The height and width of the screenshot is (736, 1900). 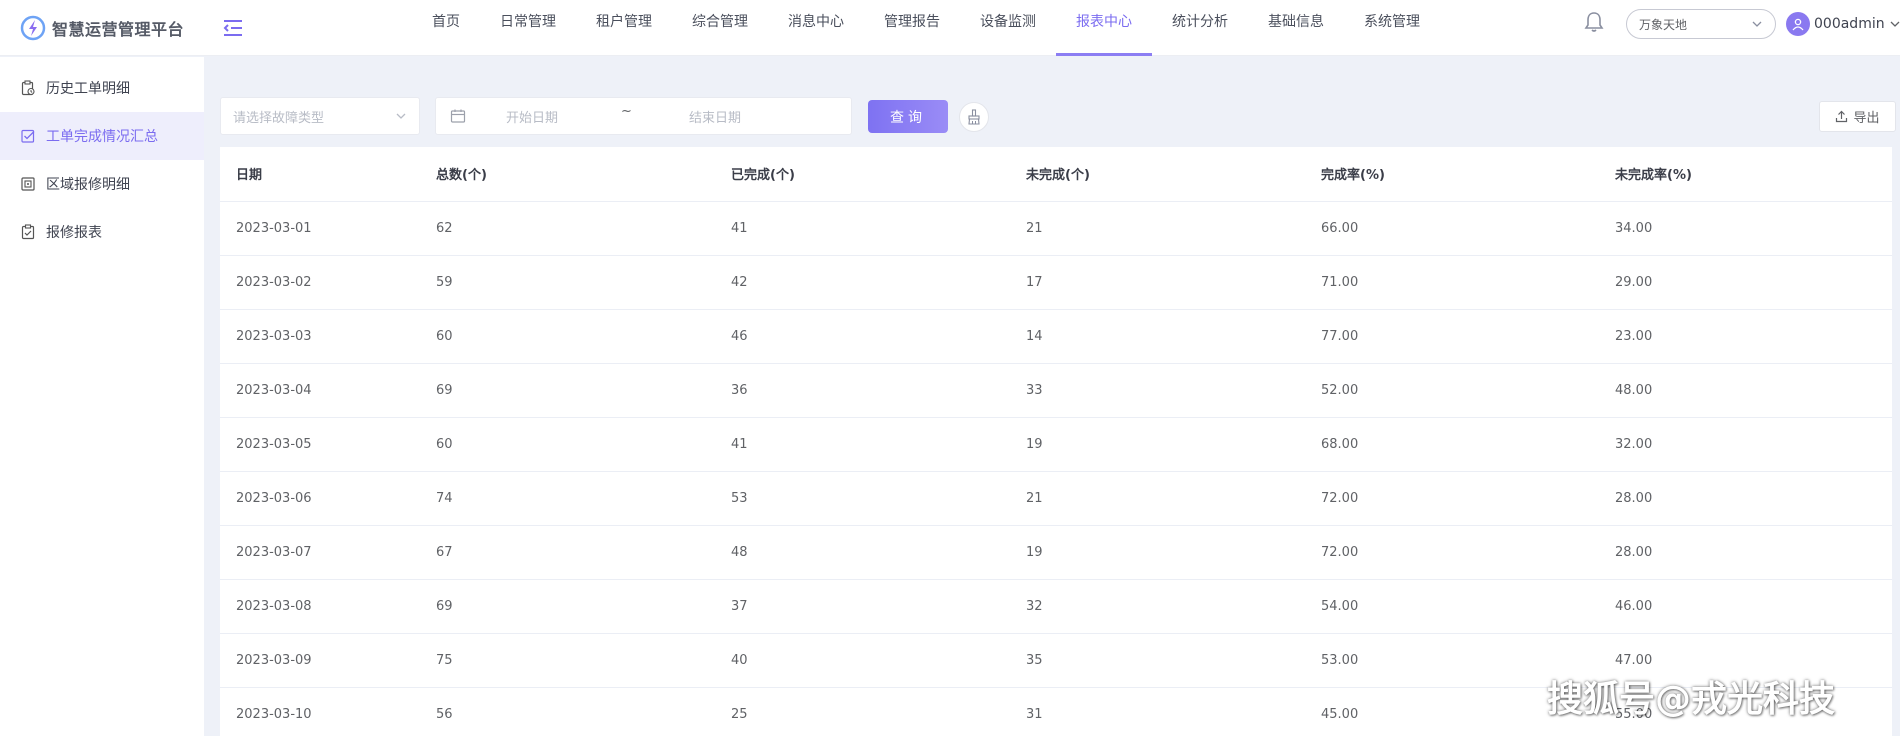 What do you see at coordinates (1157, 174) in the screenshot?
I see `column-header-uncompleted: 未完成(个)` at bounding box center [1157, 174].